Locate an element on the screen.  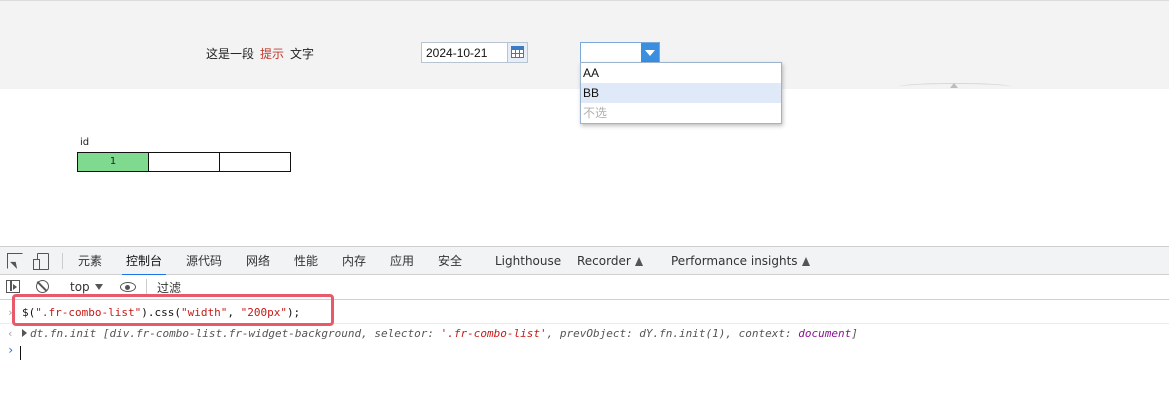
tab-network: 网络 is located at coordinates (258, 261).